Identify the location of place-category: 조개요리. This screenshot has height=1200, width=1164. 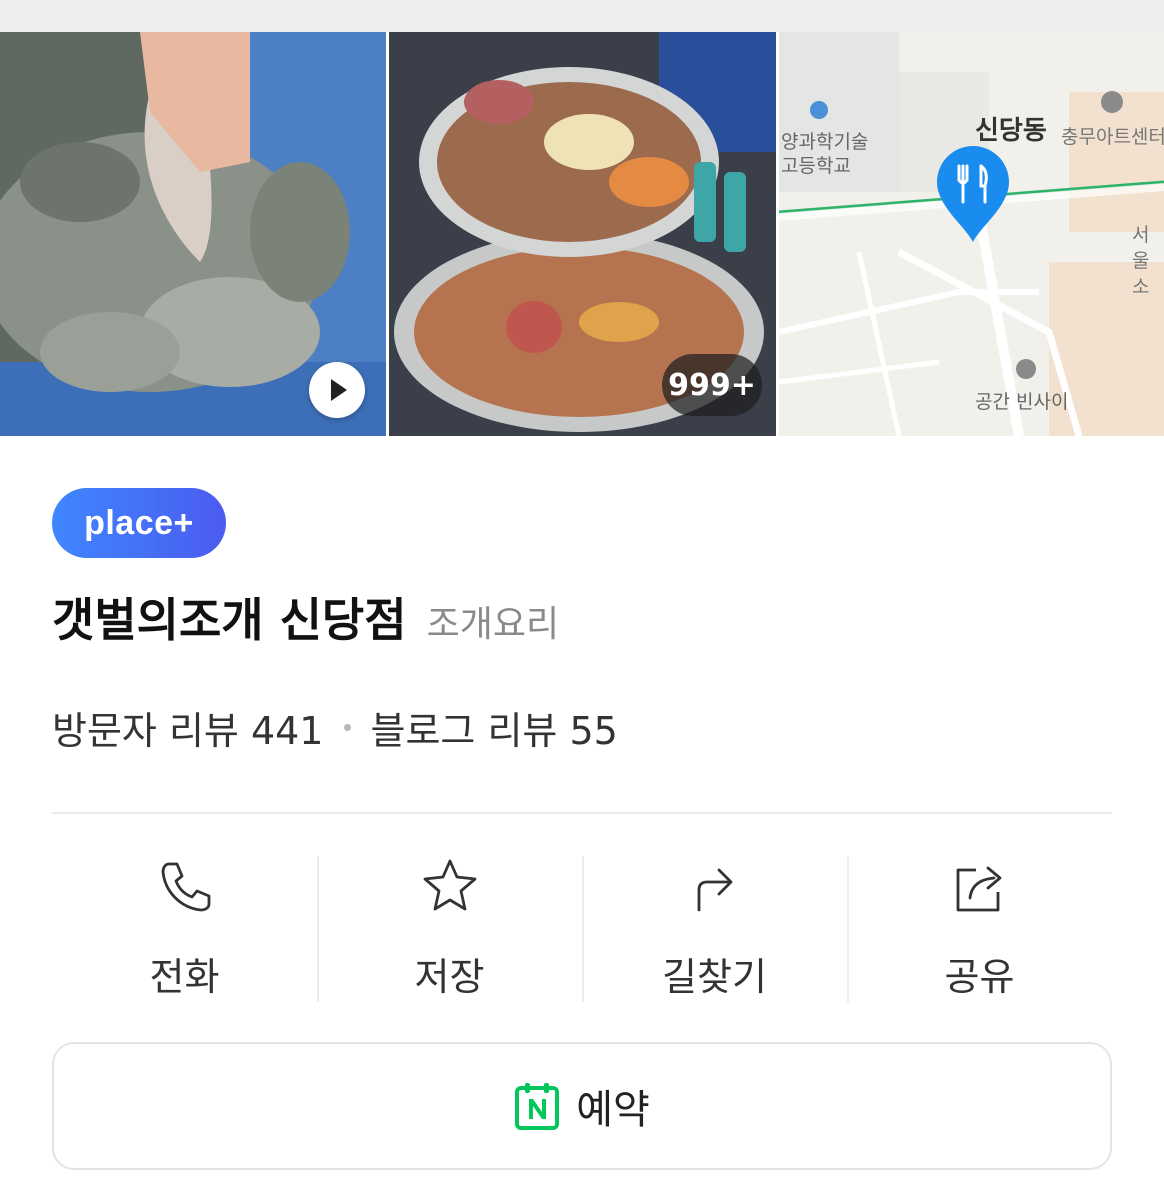
(493, 624).